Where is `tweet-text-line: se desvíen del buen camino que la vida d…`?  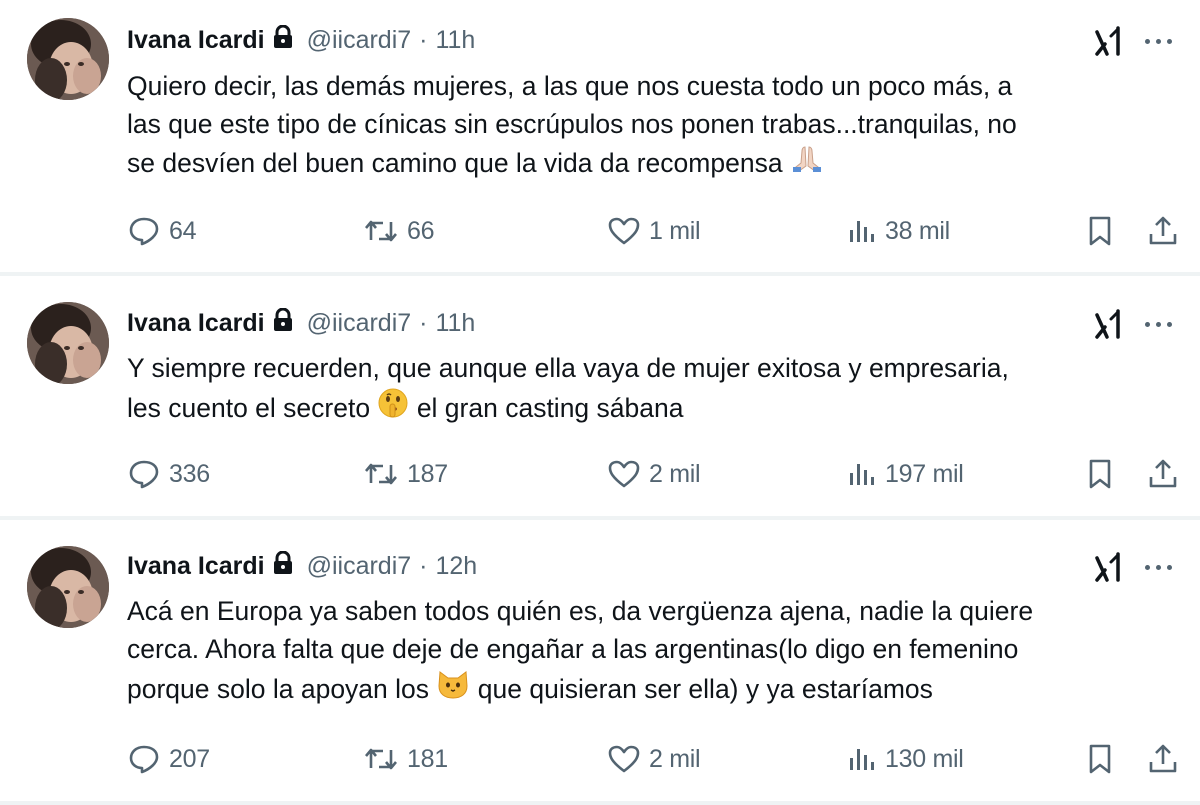 tweet-text-line: se desvíen del buen camino que la vida d… is located at coordinates (652, 165).